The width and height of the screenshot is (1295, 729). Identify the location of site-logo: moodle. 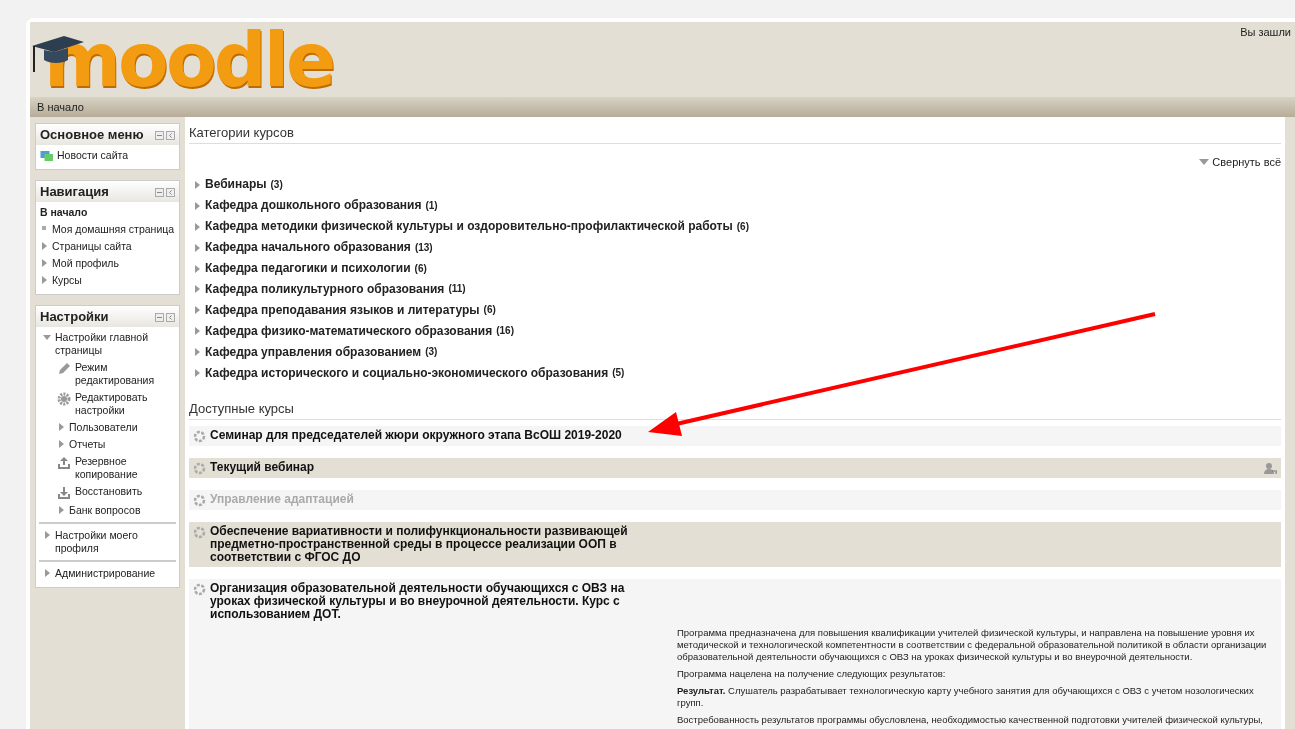
(182, 59).